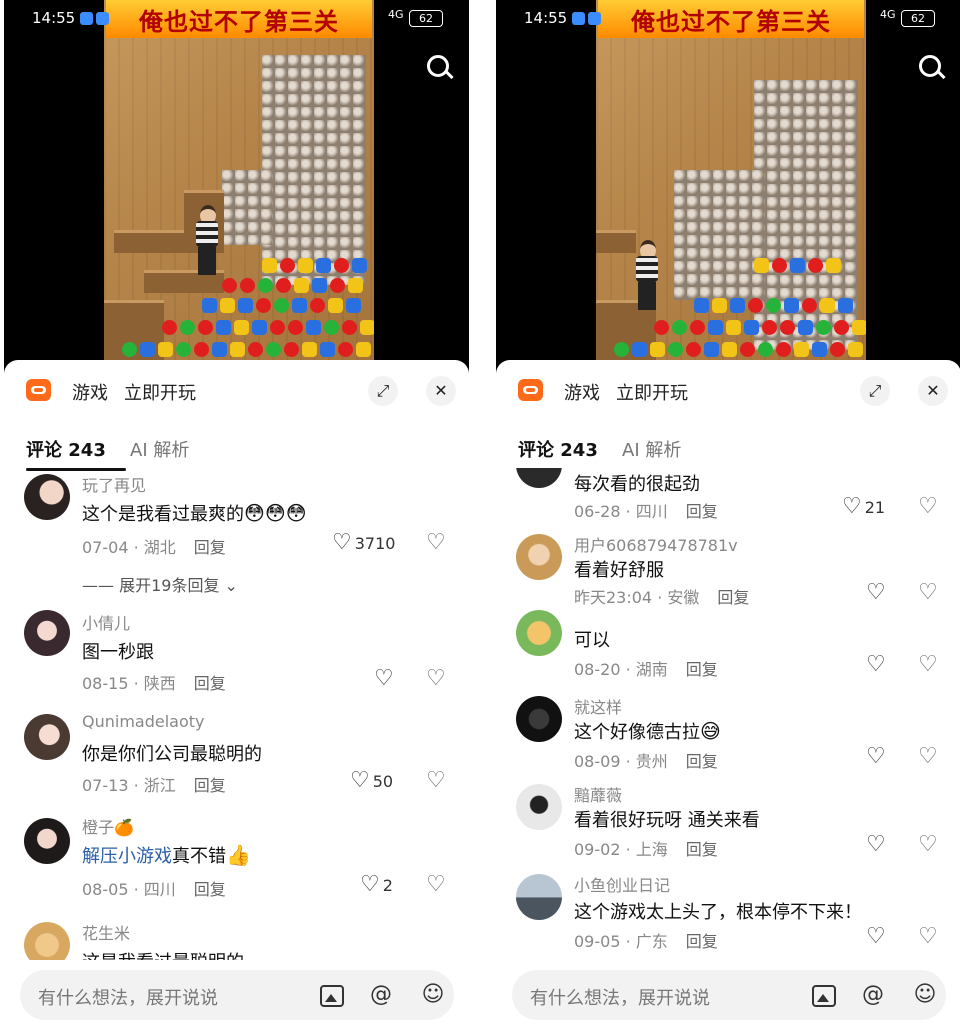 The height and width of the screenshot is (1024, 960). I want to click on comment-author: 就这样, so click(598, 706).